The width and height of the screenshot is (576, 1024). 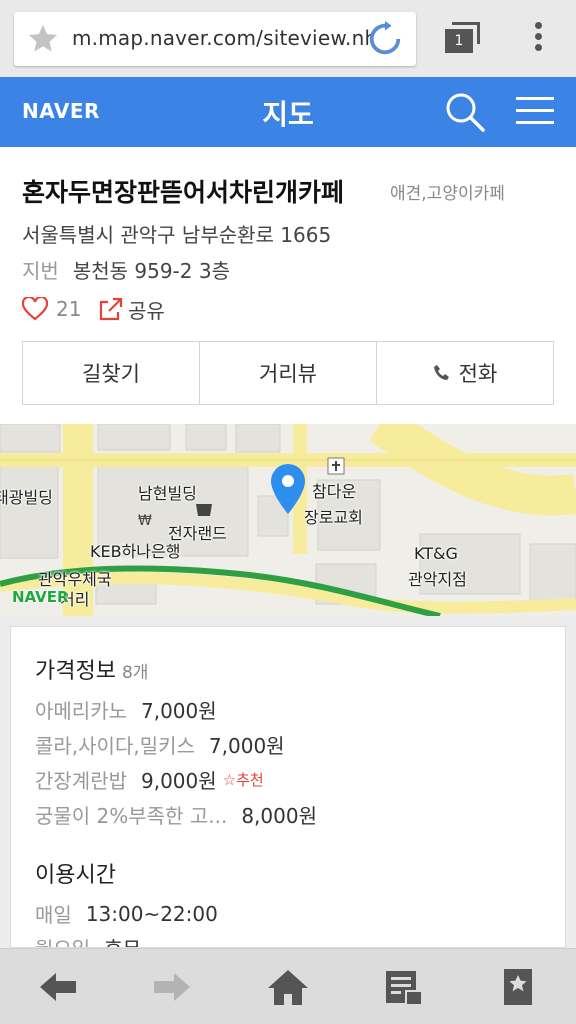 I want to click on hours-item-value: 13:00~22:00, so click(x=151, y=913).